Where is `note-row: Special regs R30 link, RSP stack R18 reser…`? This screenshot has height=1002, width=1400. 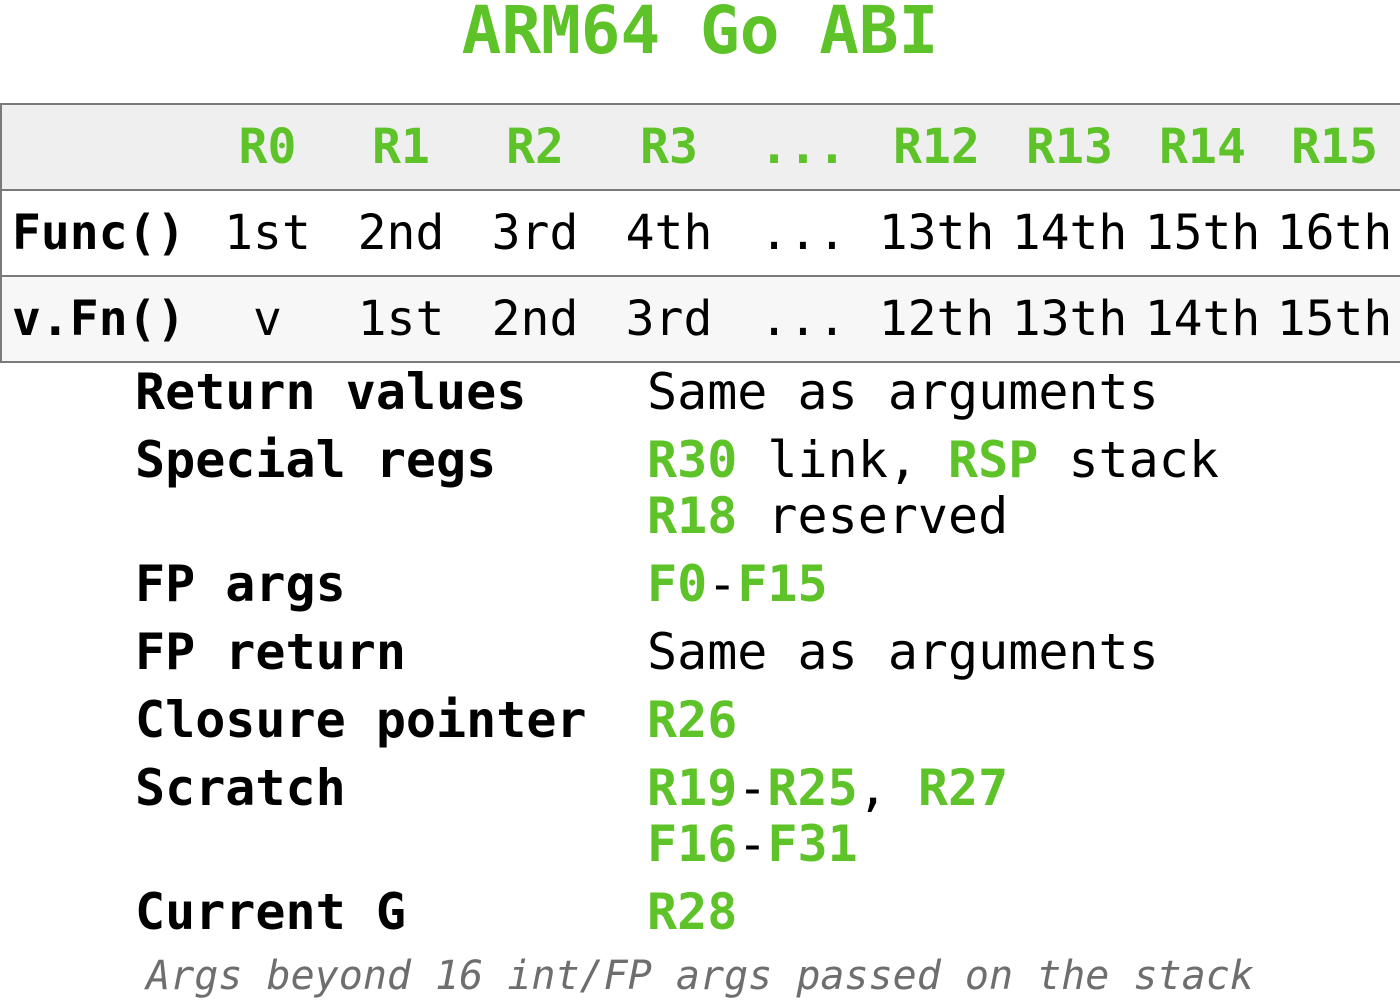 note-row: Special regs R30 link, RSP stack R18 reser… is located at coordinates (760, 488).